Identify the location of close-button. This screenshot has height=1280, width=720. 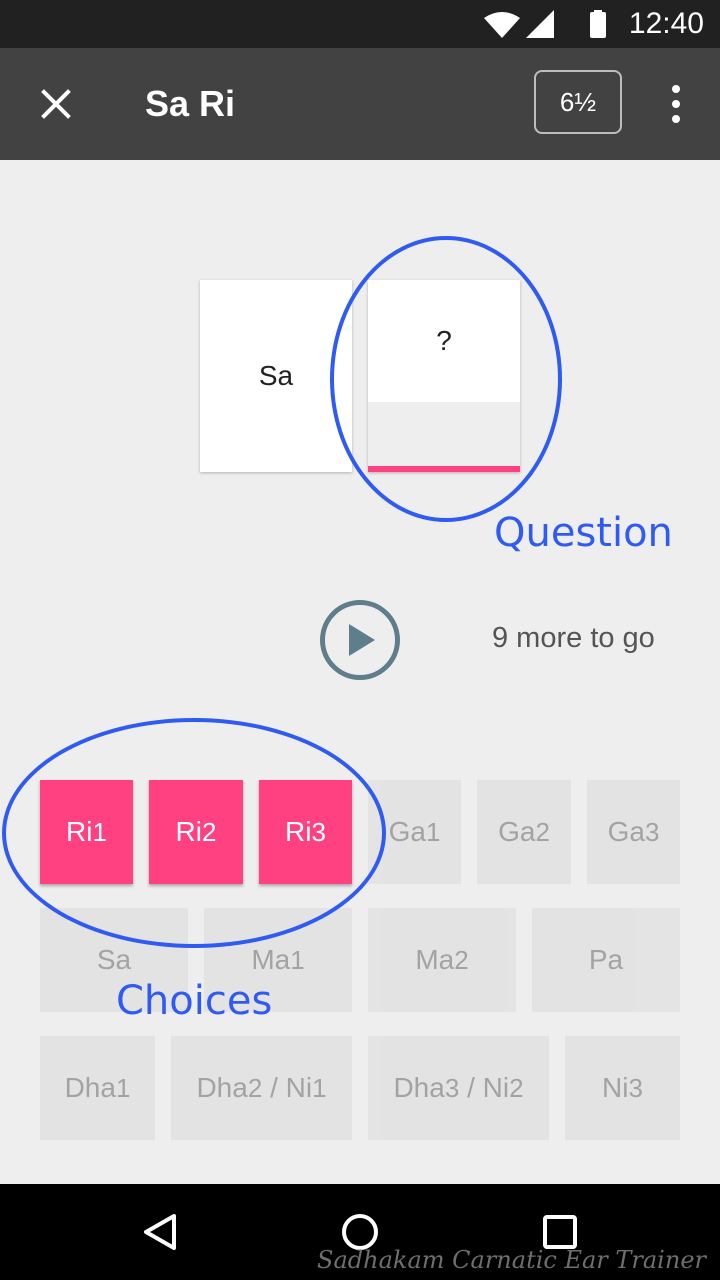
(56, 104).